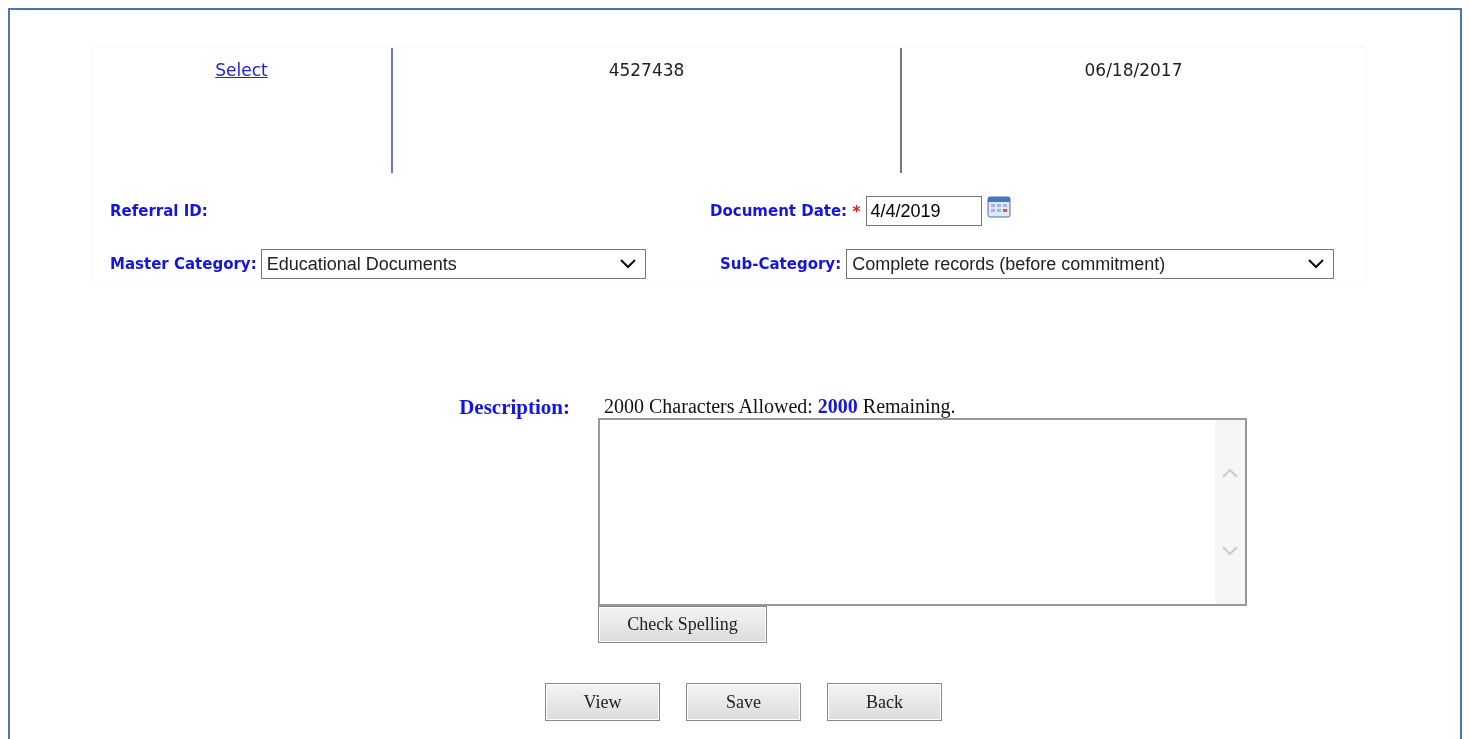 The image size is (1469, 739). What do you see at coordinates (183, 264) in the screenshot?
I see `field-label: Master Category:` at bounding box center [183, 264].